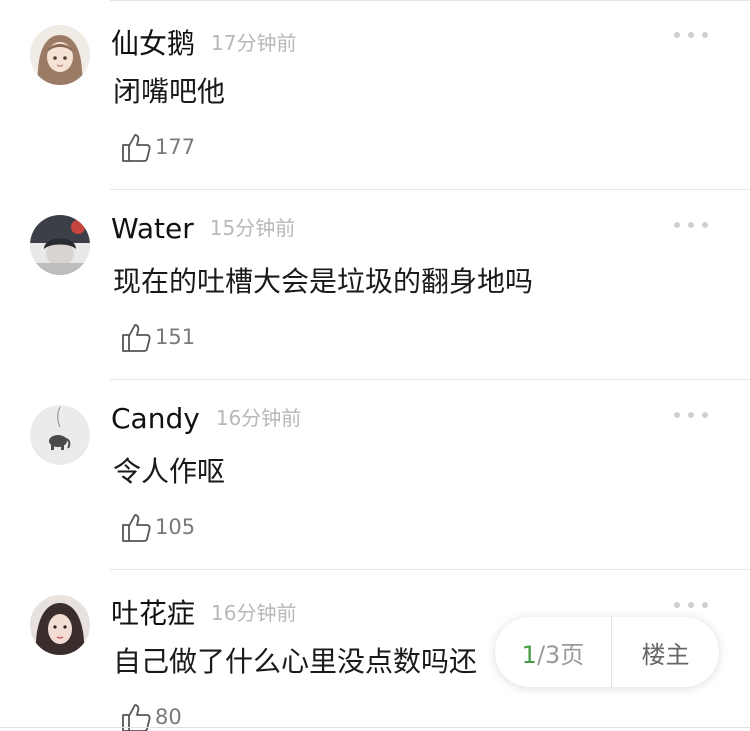  What do you see at coordinates (529, 654) in the screenshot?
I see `current-page: 1` at bounding box center [529, 654].